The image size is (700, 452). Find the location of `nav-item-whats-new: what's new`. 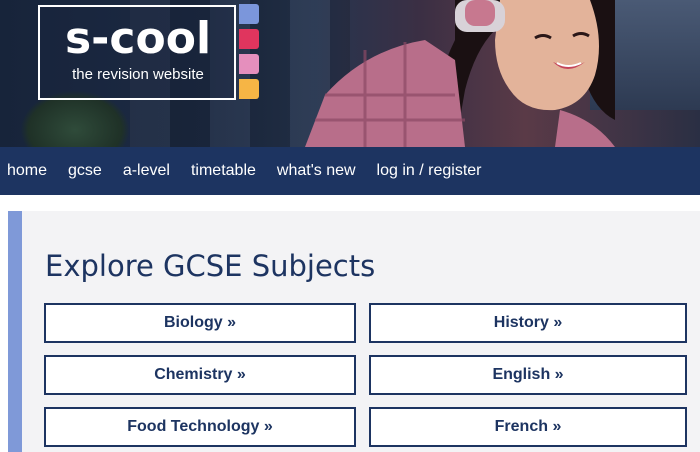

nav-item-whats-new: what's new is located at coordinates (316, 171).